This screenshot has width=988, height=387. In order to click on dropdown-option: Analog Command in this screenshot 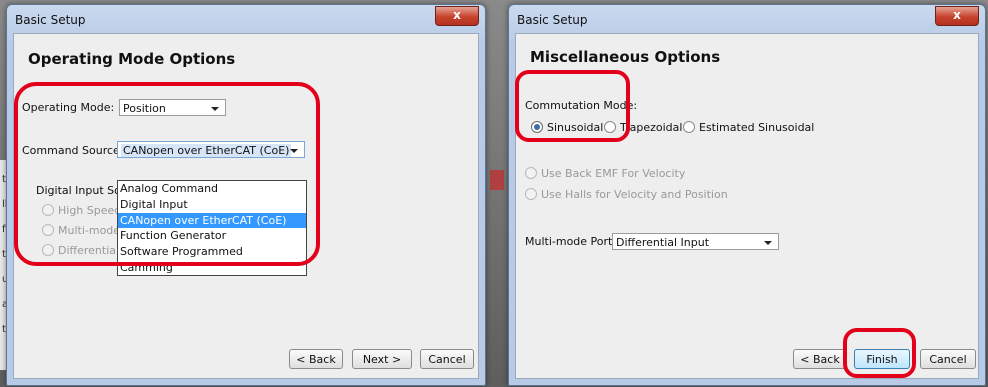, I will do `click(212, 189)`.